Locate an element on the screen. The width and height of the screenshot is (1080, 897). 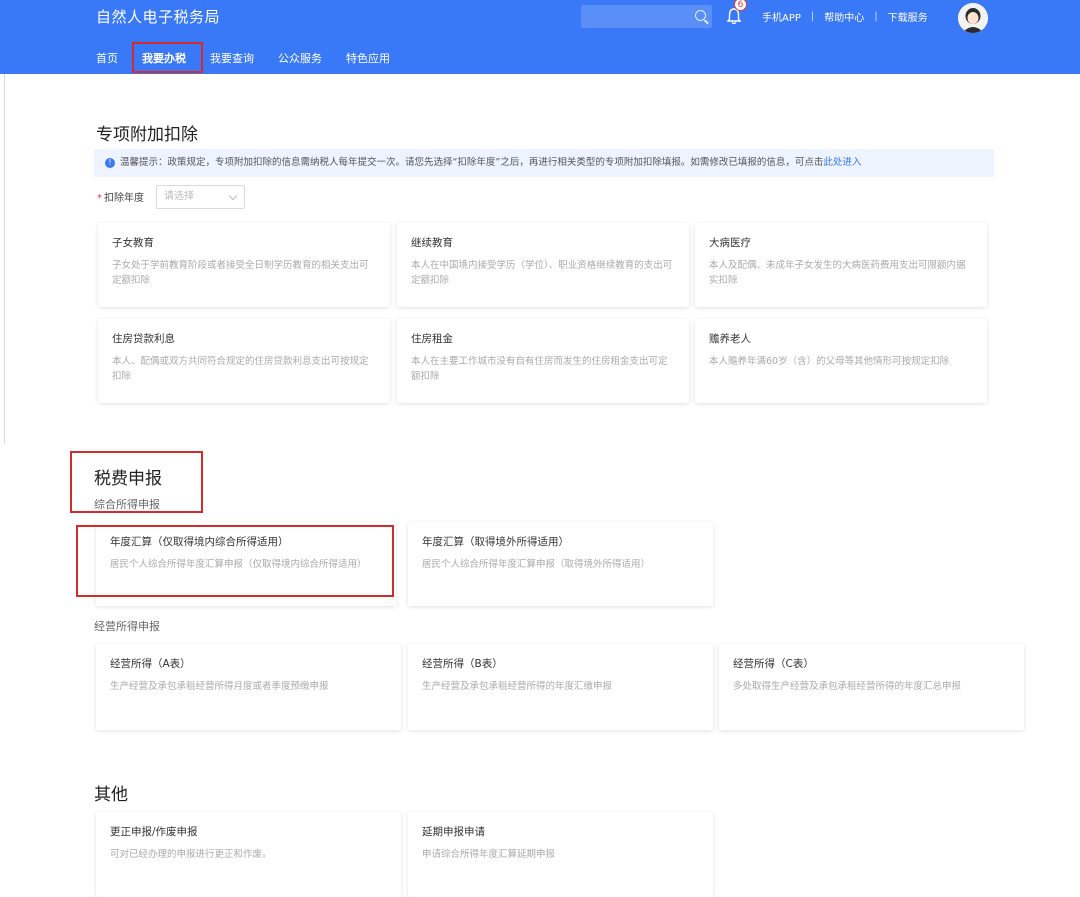
app-title: 自然人电子税务局 is located at coordinates (158, 16).